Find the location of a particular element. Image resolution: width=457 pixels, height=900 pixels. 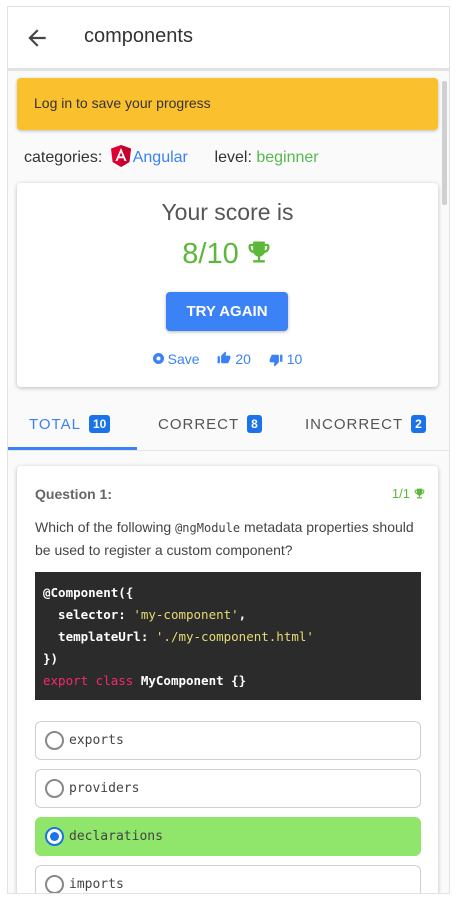

scrollbar-thumb is located at coordinates (444, 143).